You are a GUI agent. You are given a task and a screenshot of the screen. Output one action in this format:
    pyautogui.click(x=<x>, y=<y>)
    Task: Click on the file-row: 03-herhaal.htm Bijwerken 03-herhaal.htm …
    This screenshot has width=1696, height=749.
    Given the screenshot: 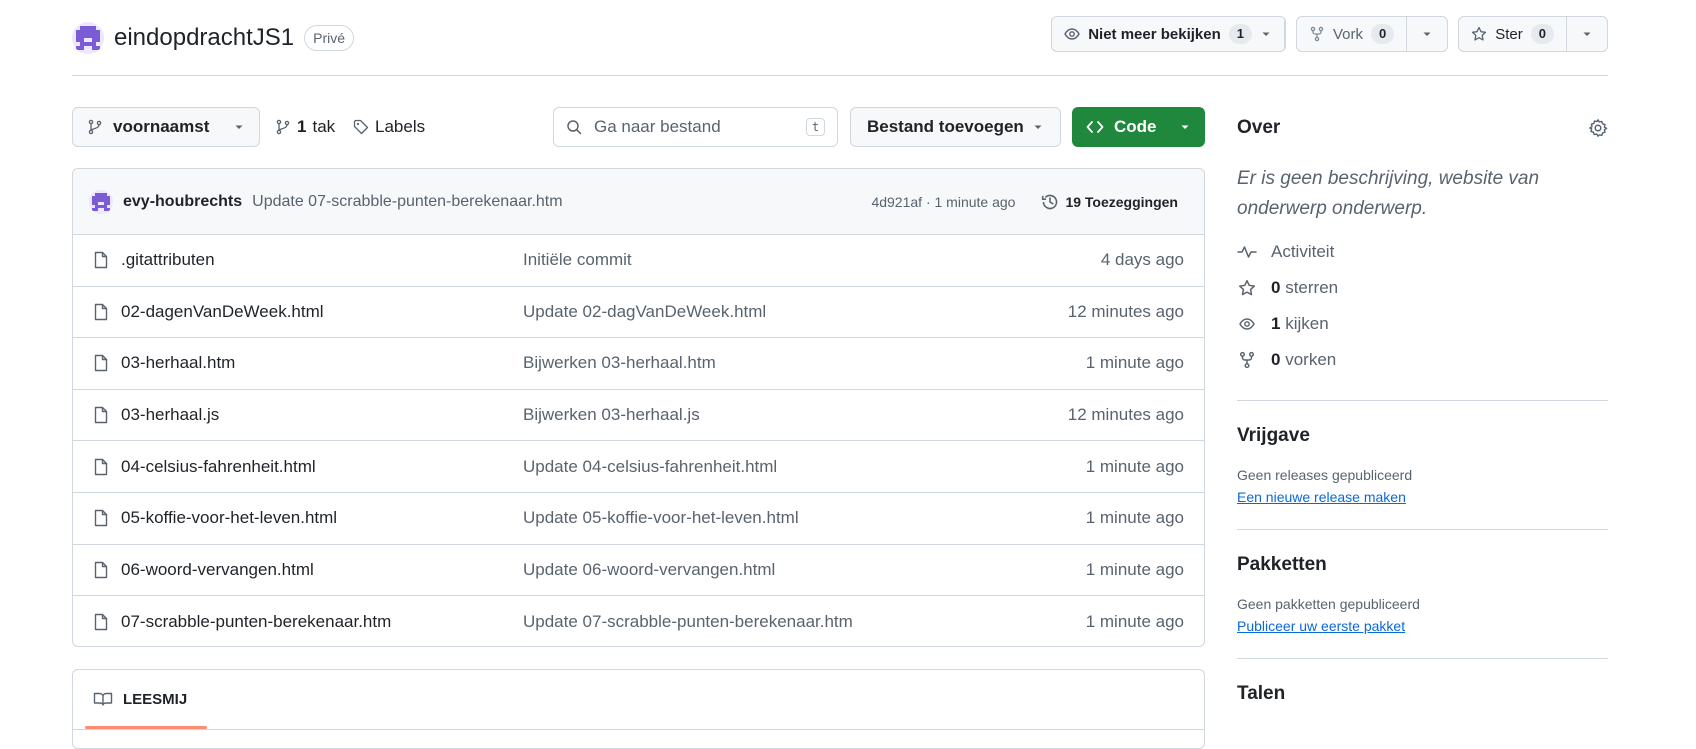 What is the action you would take?
    pyautogui.click(x=638, y=364)
    